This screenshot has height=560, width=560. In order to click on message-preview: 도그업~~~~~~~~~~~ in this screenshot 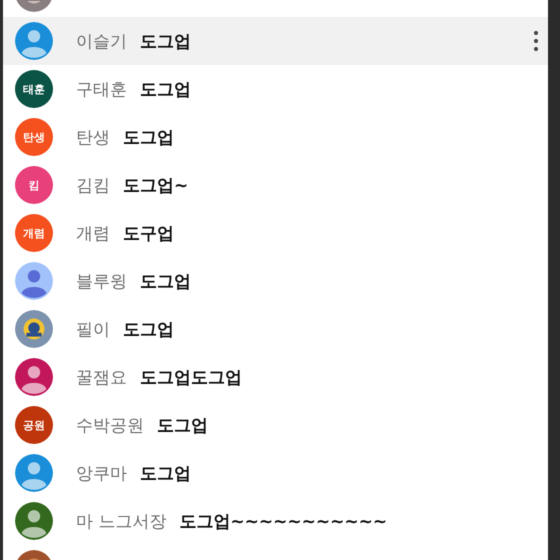, I will do `click(283, 521)`.